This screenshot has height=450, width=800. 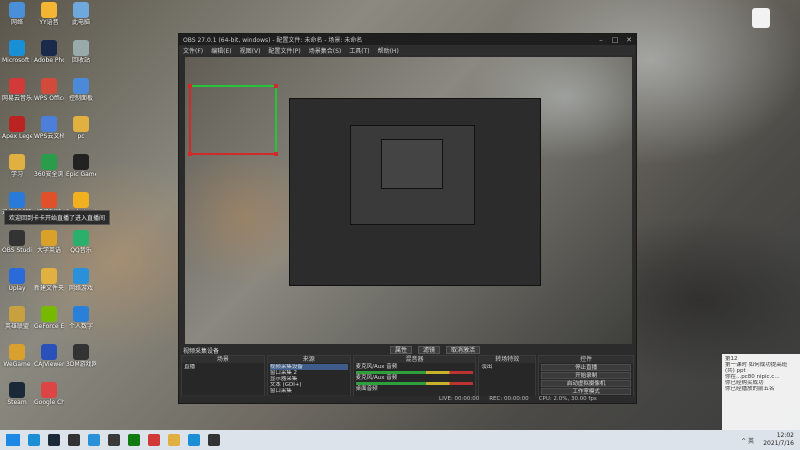 What do you see at coordinates (586, 375) in the screenshot?
I see `start-recording-button: 开始录制` at bounding box center [586, 375].